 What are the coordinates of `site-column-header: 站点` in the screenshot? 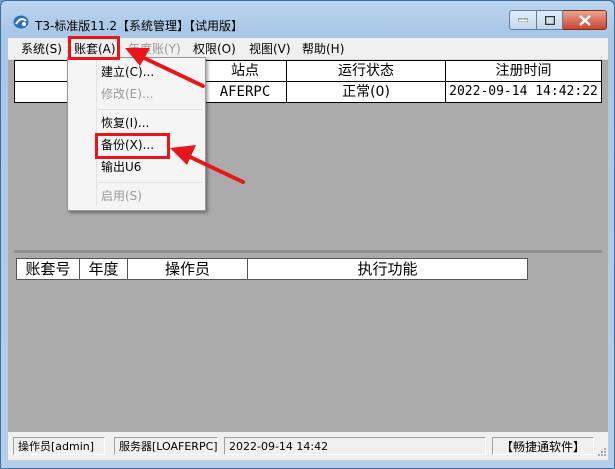 It's located at (245, 71).